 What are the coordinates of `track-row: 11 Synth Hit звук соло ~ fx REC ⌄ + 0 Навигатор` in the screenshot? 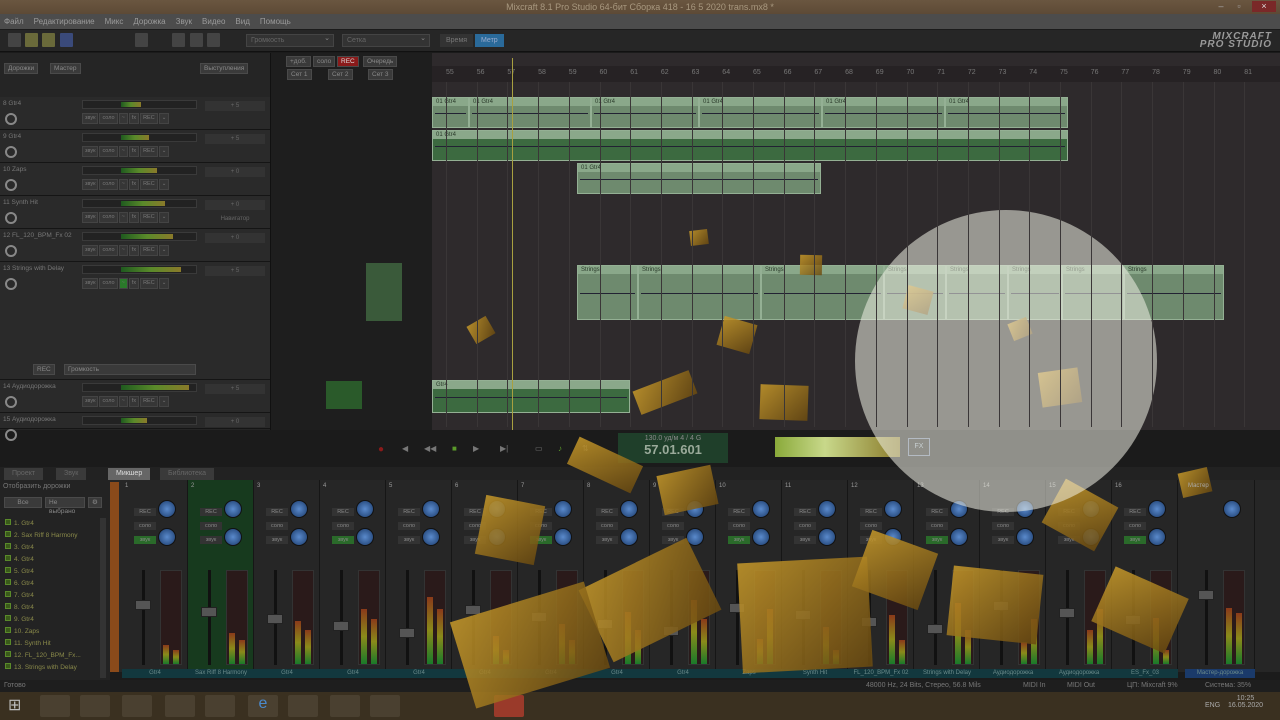 It's located at (135, 212).